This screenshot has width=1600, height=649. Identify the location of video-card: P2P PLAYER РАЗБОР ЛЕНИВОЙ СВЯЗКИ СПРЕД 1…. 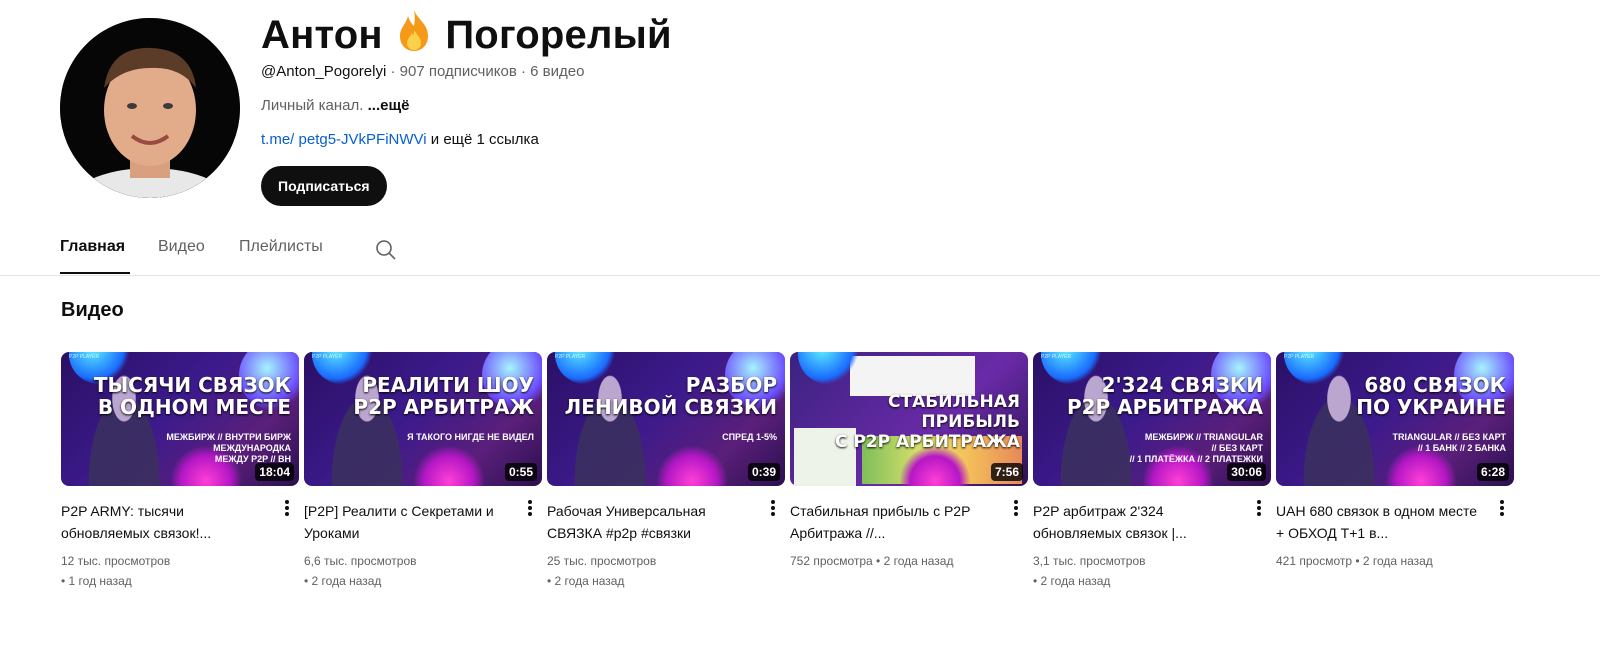
(666, 470).